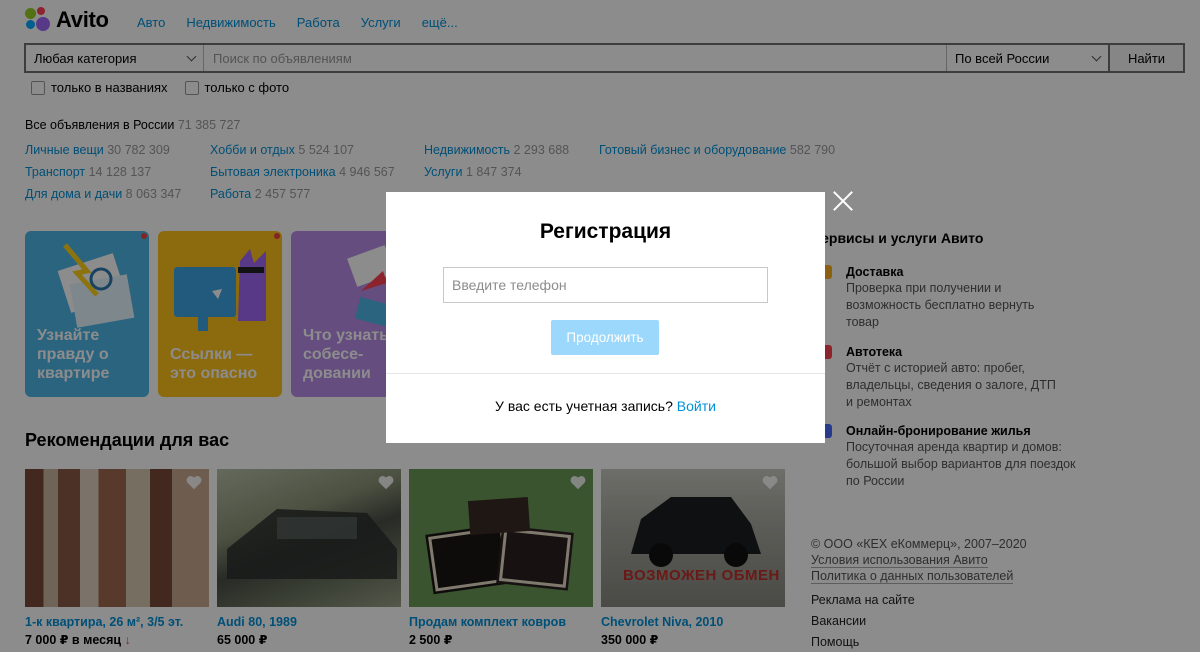 The height and width of the screenshot is (652, 1200). Describe the element at coordinates (605, 231) in the screenshot. I see `modal-title: Регистрация` at that location.